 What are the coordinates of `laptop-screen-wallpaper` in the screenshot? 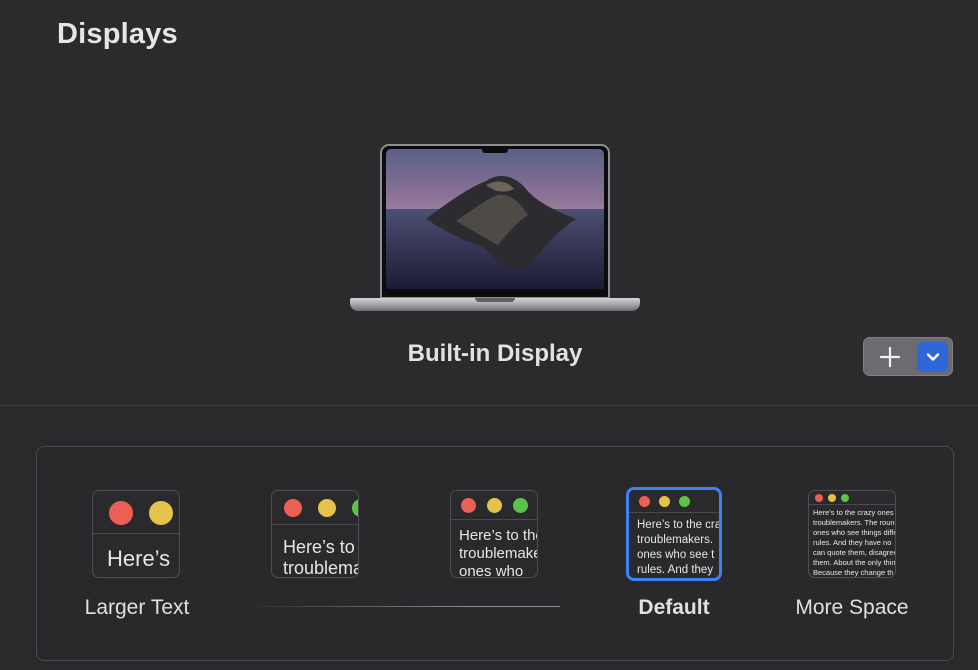 It's located at (495, 219).